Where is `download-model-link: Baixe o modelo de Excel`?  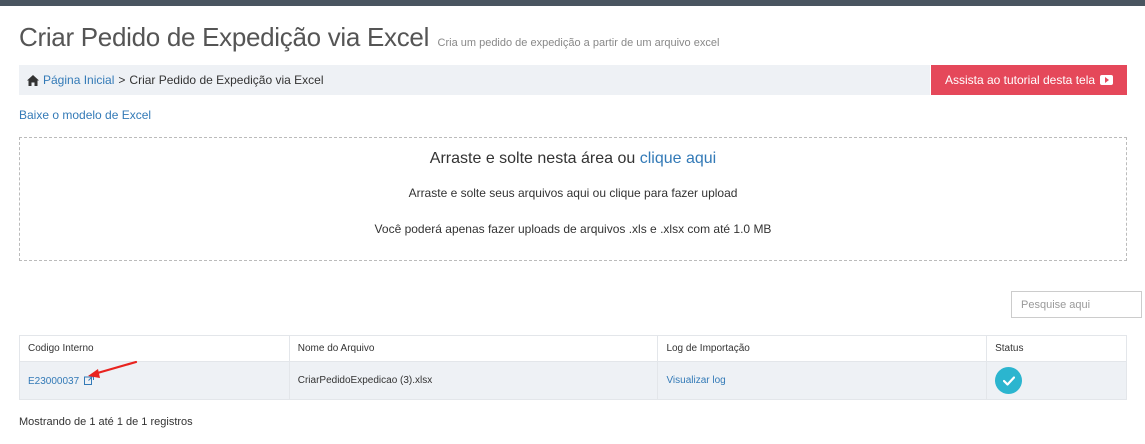
download-model-link: Baixe o modelo de Excel is located at coordinates (85, 115).